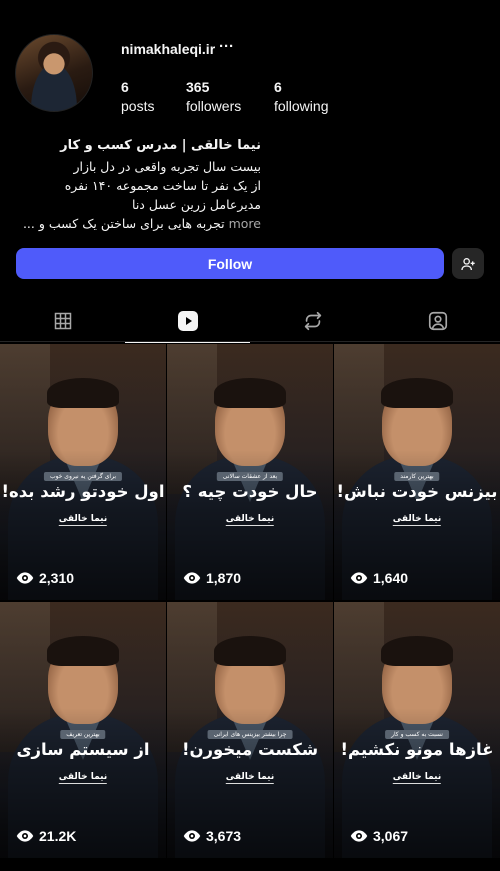  Describe the element at coordinates (162, 185) in the screenshot. I see `bio-line: از یک نفر تا ساخت مجموعه ۱۴۰ نفره` at that location.